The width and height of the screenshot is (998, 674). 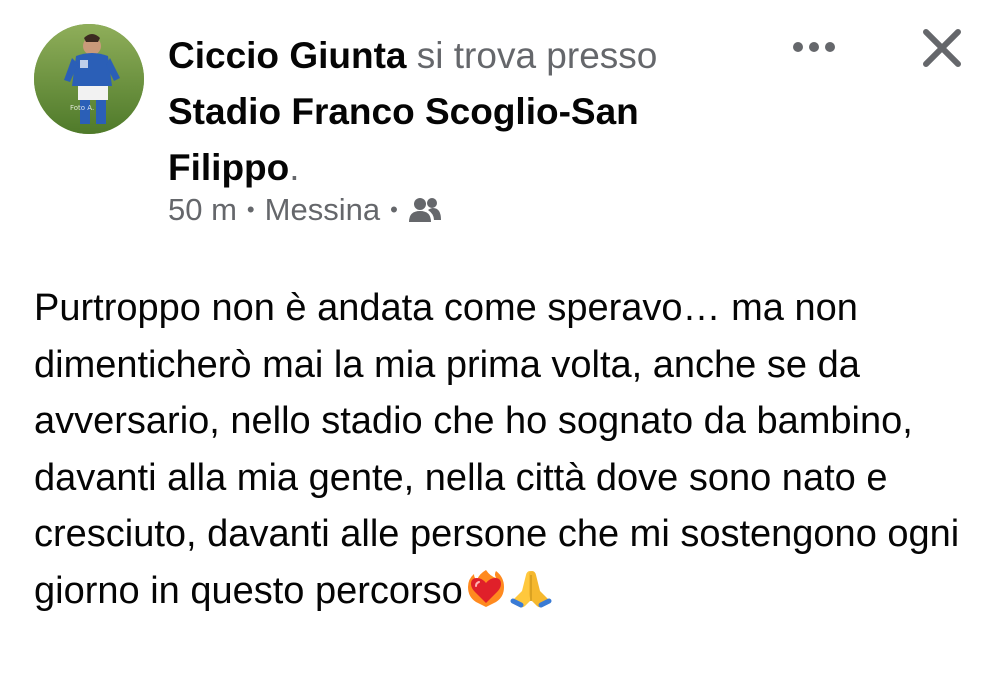 What do you see at coordinates (322, 210) in the screenshot?
I see `location-name: Messina` at bounding box center [322, 210].